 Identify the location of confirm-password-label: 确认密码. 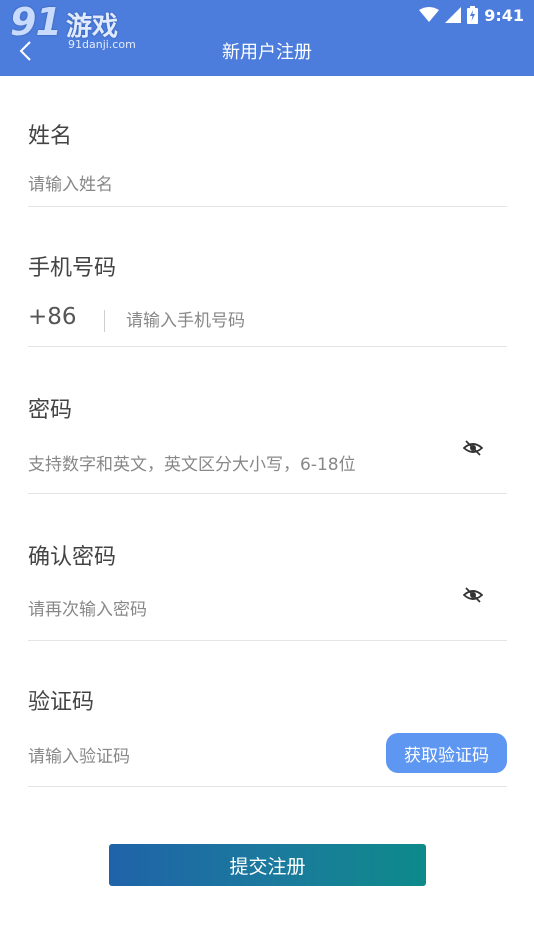
(72, 557).